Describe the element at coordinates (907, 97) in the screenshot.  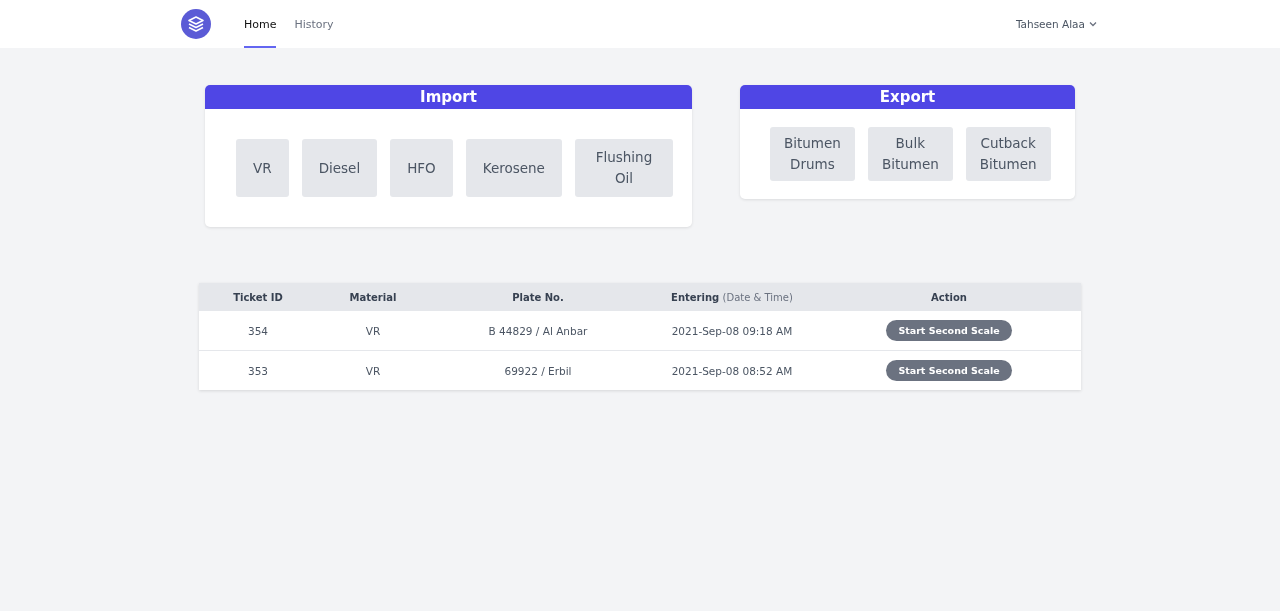
I see `card-title: Export` at that location.